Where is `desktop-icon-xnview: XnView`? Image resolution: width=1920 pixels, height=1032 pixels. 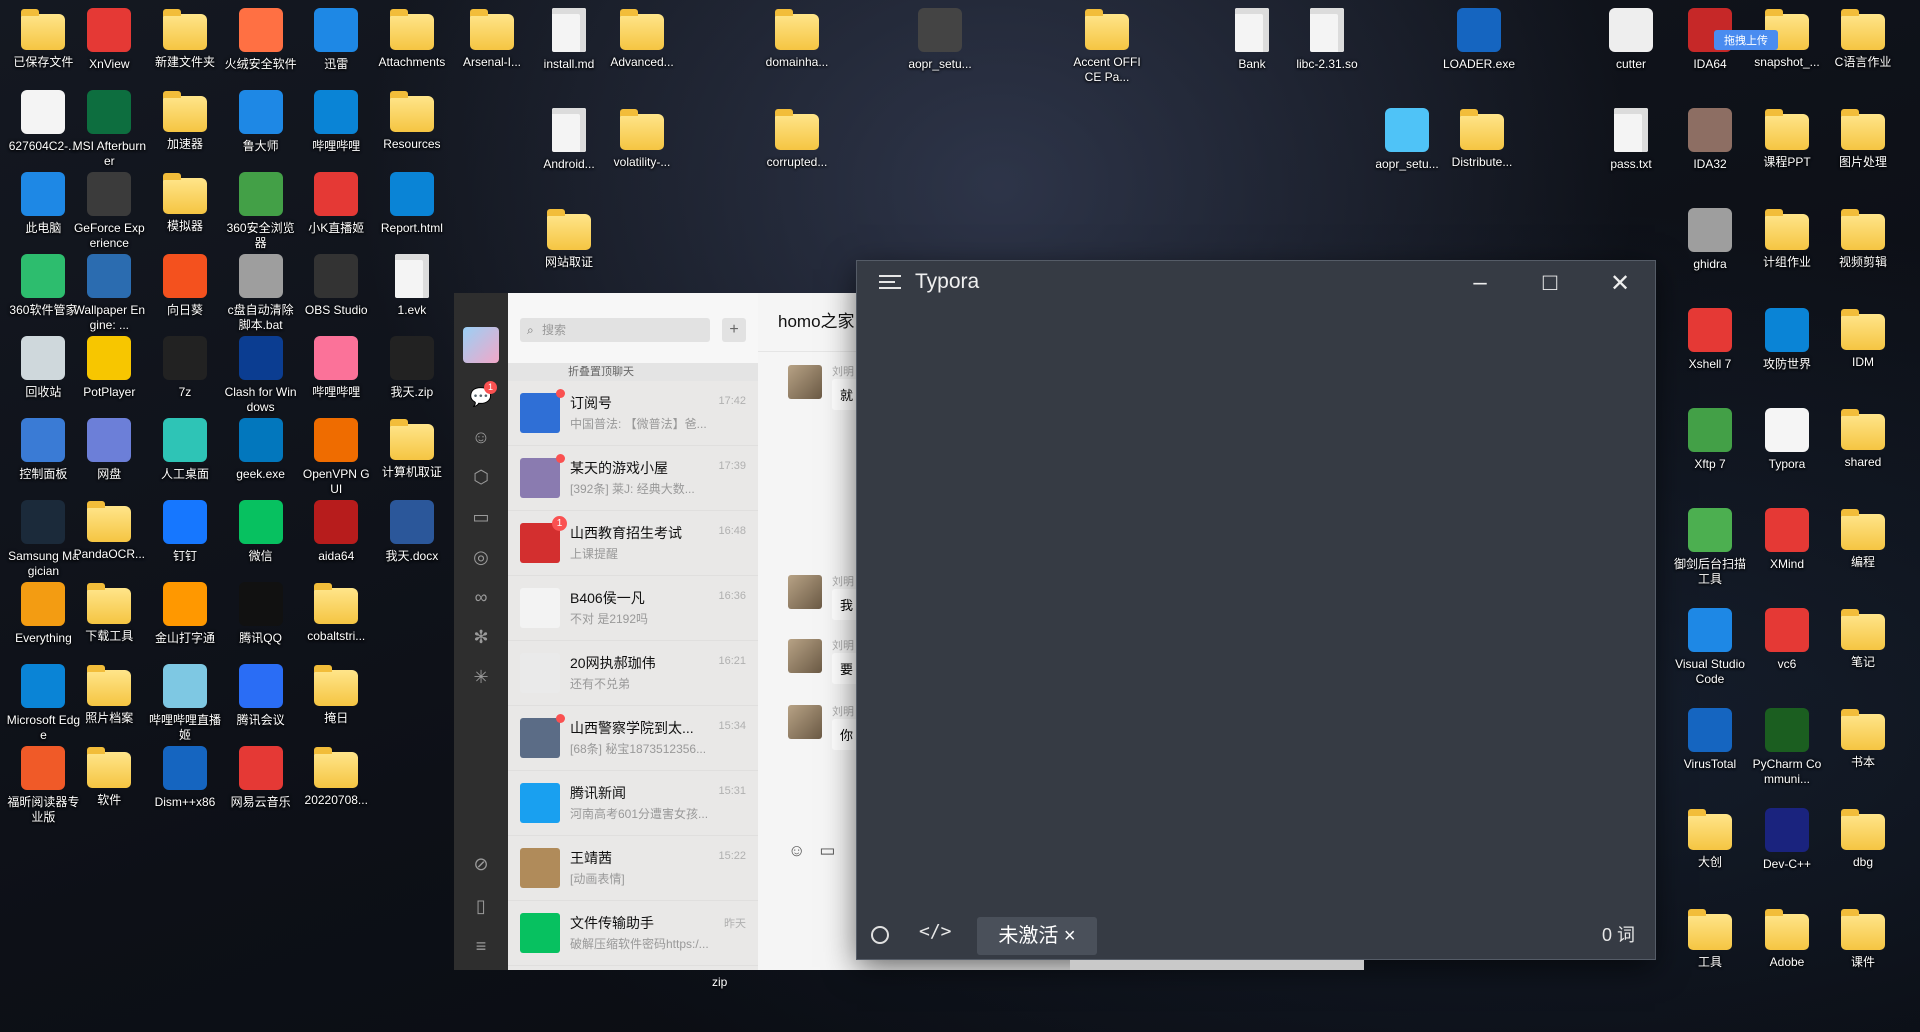 desktop-icon-xnview: XnView is located at coordinates (109, 39).